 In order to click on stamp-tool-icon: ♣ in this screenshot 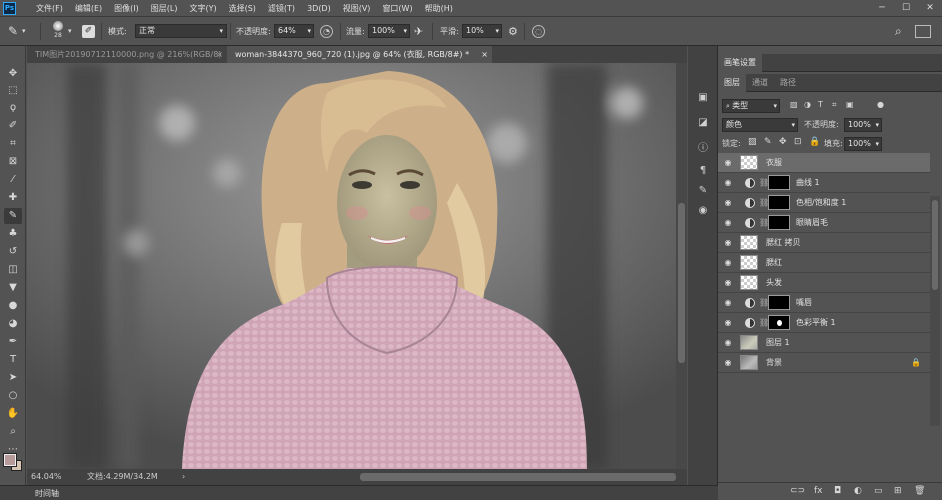, I will do `click(13, 234)`.